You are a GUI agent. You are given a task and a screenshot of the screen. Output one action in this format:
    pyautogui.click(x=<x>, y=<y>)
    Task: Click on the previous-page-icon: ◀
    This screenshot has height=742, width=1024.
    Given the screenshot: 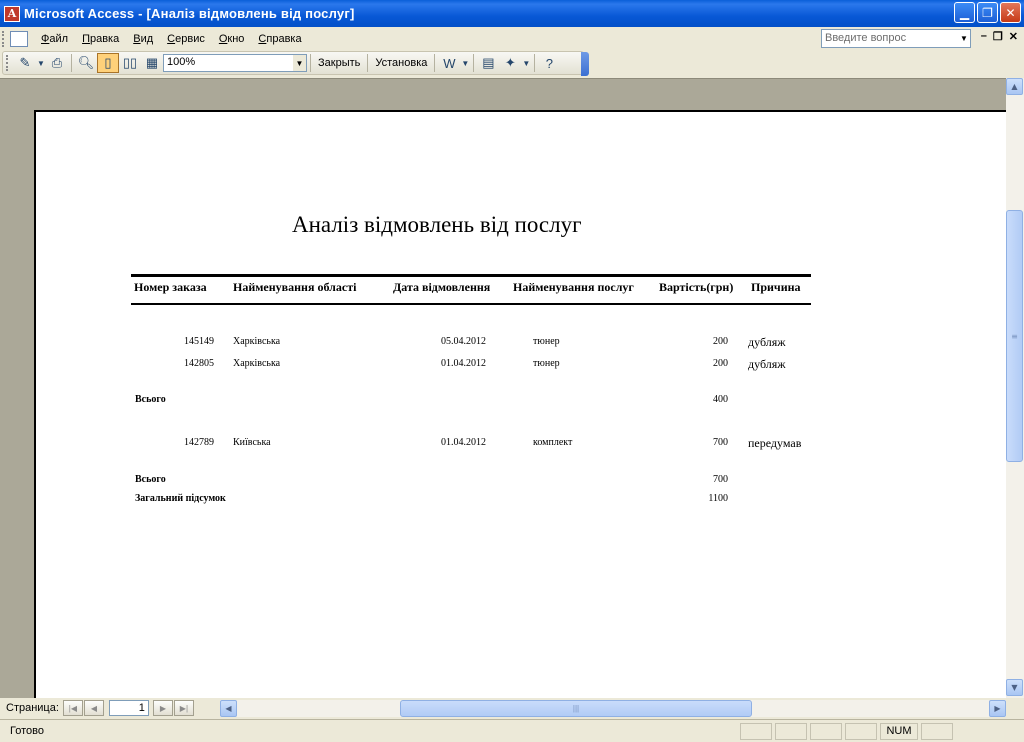 What is the action you would take?
    pyautogui.click(x=93, y=708)
    